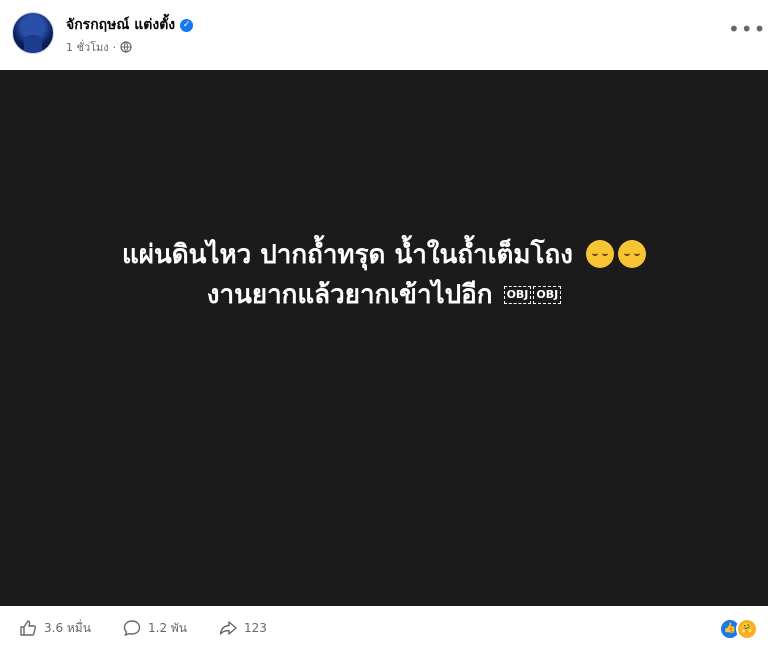  What do you see at coordinates (28, 628) in the screenshot?
I see `thumbs-up-icon` at bounding box center [28, 628].